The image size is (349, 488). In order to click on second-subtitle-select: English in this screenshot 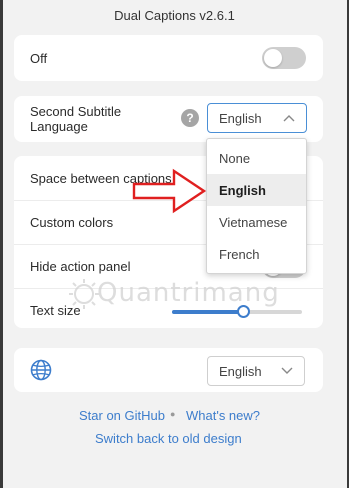, I will do `click(257, 118)`.